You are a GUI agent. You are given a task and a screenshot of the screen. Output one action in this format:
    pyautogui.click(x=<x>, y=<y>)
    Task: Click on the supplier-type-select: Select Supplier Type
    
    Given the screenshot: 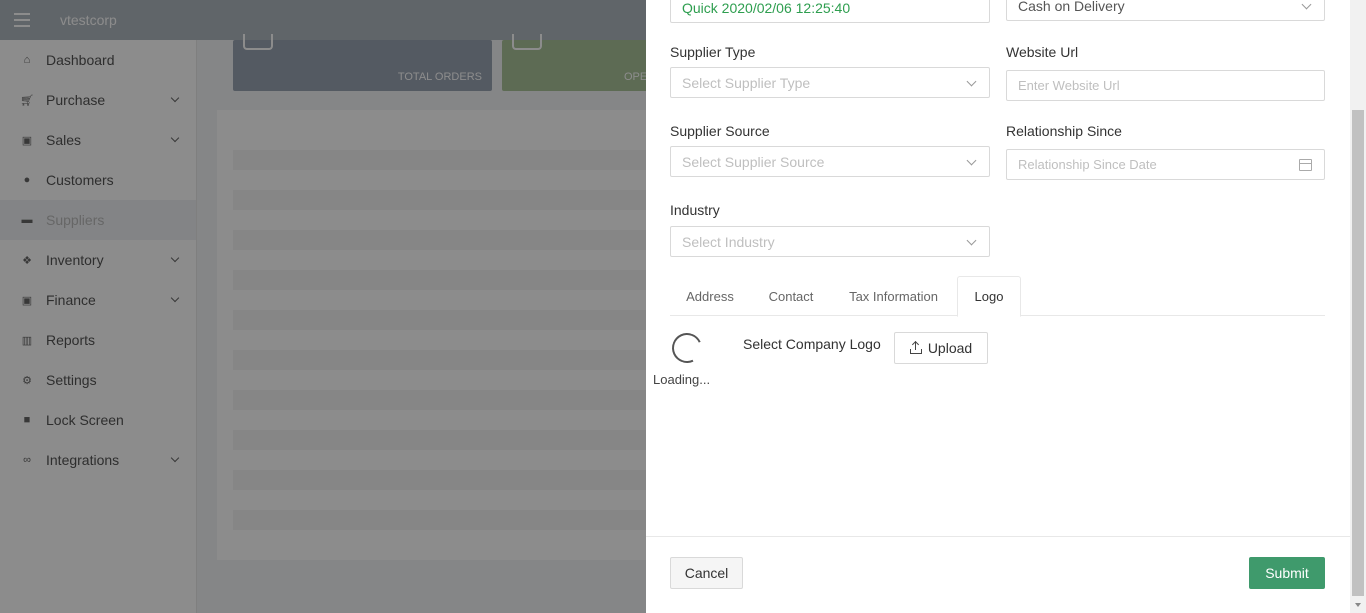 What is the action you would take?
    pyautogui.click(x=830, y=82)
    